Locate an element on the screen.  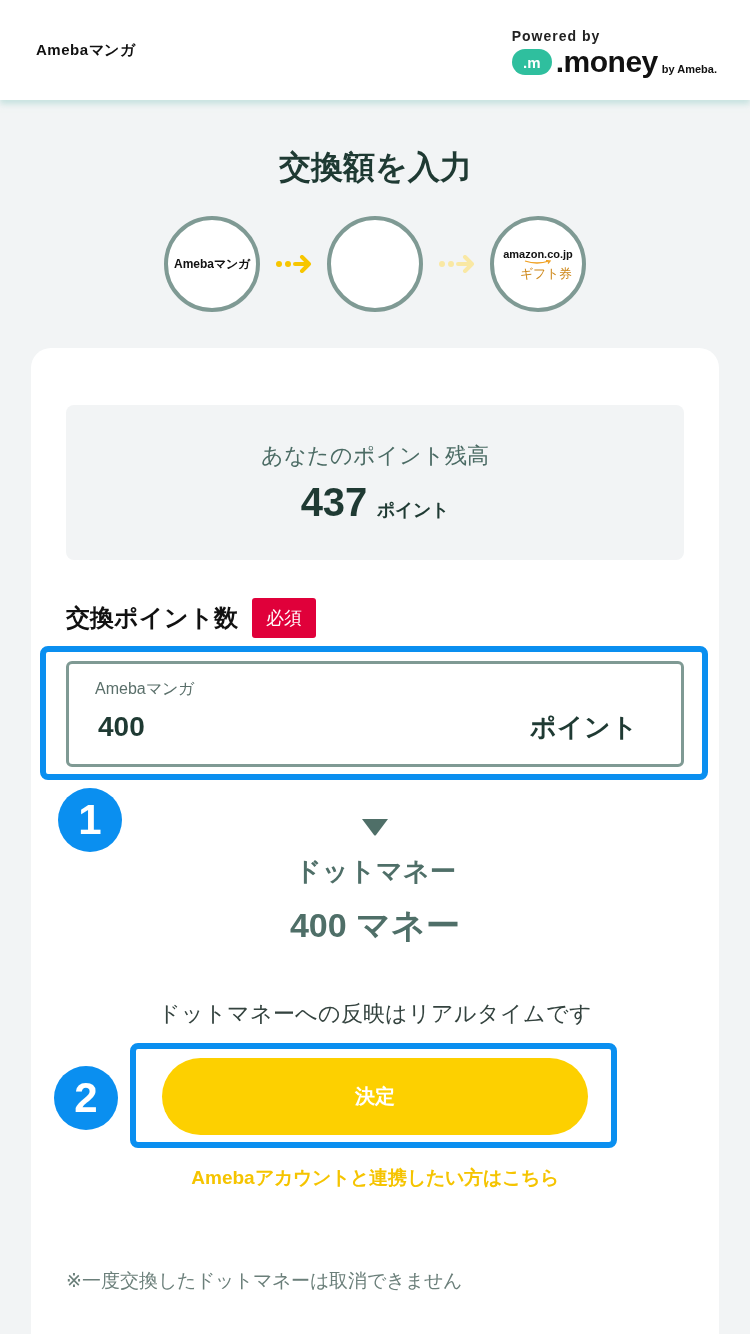
annotation-number: 2 is located at coordinates (86, 1098).